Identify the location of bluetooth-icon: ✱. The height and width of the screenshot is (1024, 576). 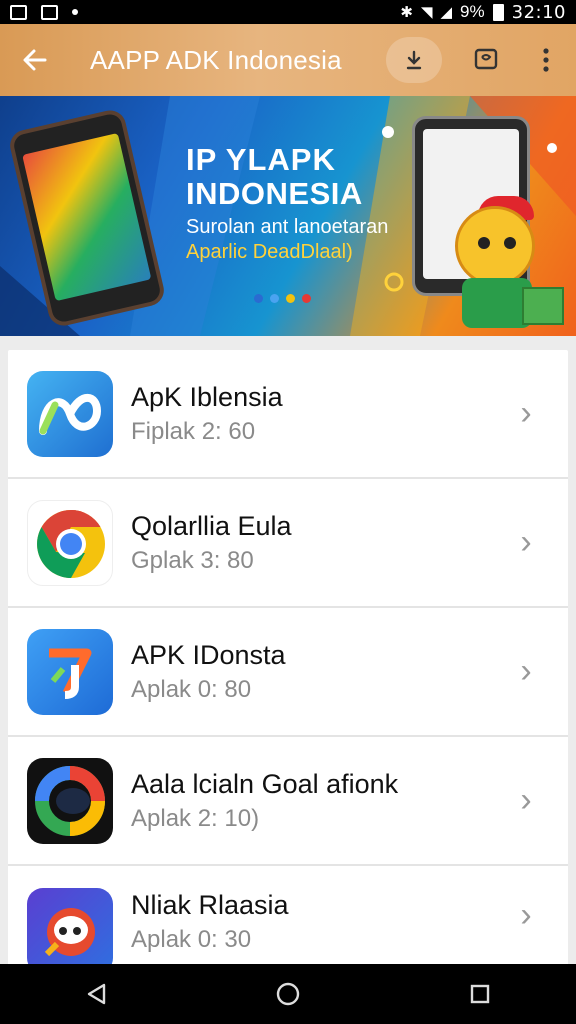
(406, 12).